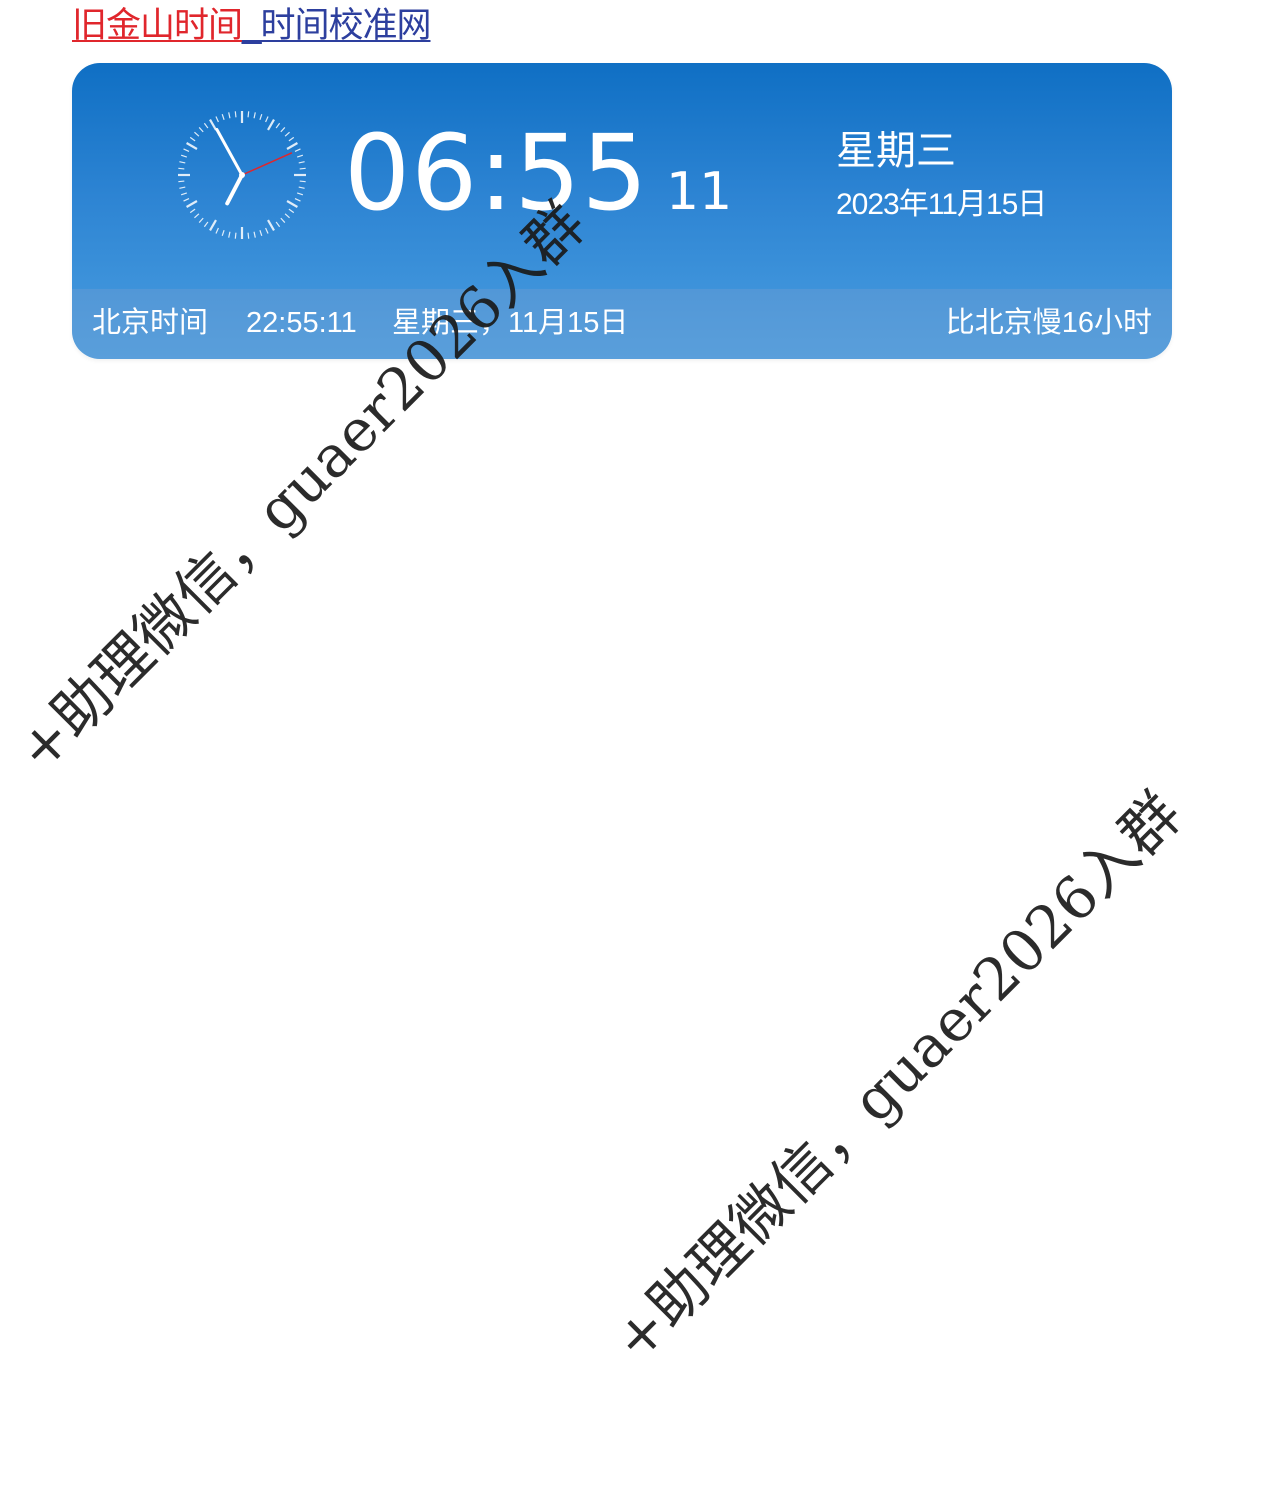 The width and height of the screenshot is (1272, 1485). Describe the element at coordinates (896, 151) in the screenshot. I see `weekday: 星期三` at that location.